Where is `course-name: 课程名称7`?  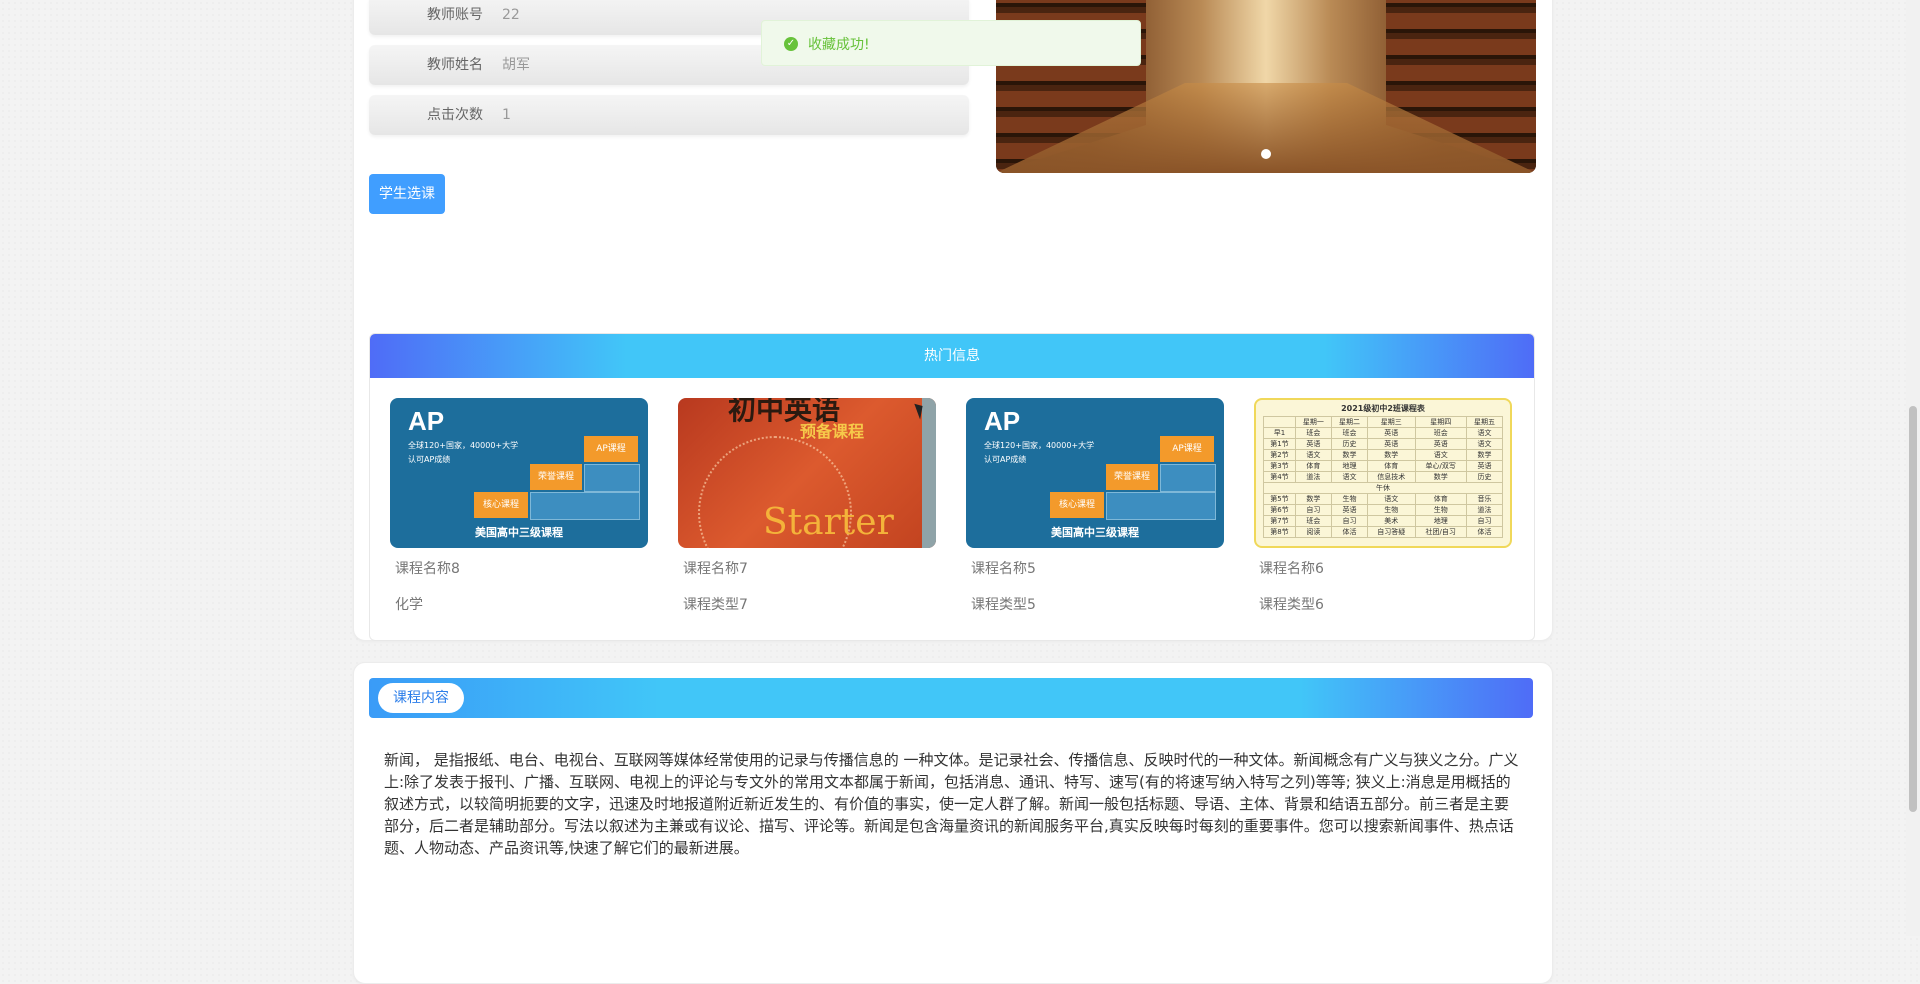 course-name: 课程名称7 is located at coordinates (715, 569).